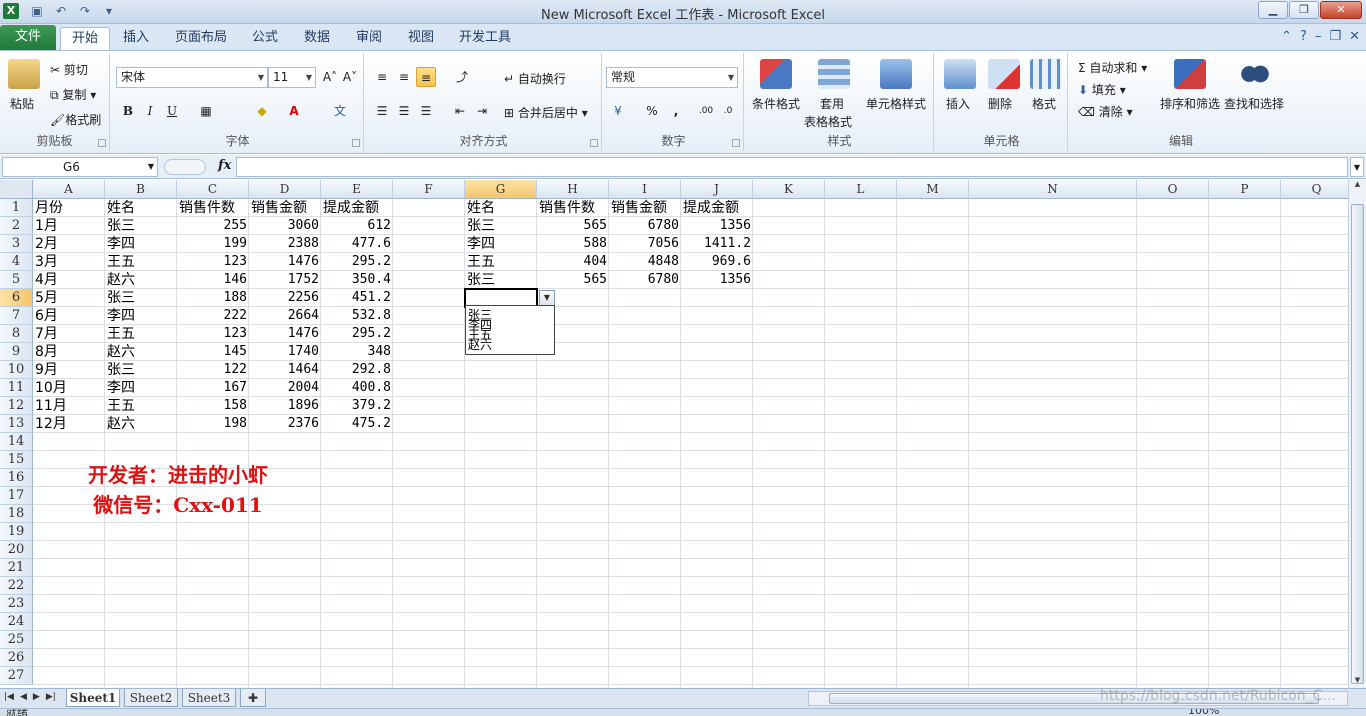  I want to click on cell-a10: 9月, so click(69, 370).